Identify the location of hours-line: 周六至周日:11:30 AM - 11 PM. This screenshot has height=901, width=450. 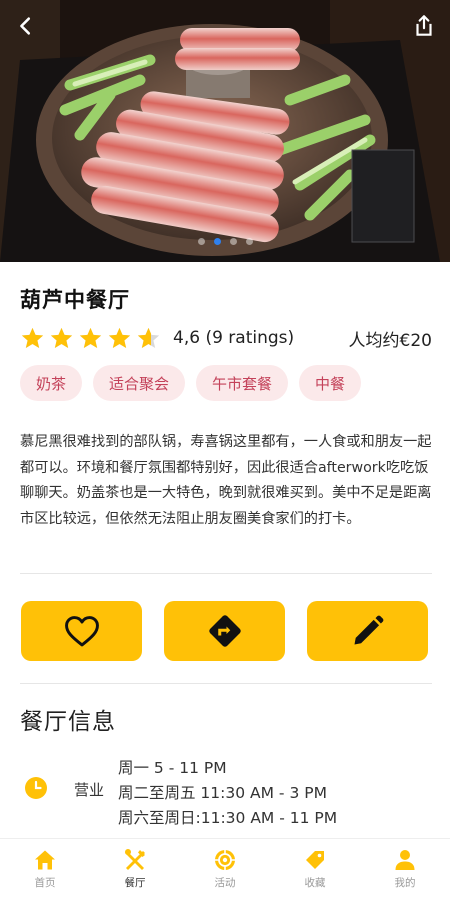
(228, 818).